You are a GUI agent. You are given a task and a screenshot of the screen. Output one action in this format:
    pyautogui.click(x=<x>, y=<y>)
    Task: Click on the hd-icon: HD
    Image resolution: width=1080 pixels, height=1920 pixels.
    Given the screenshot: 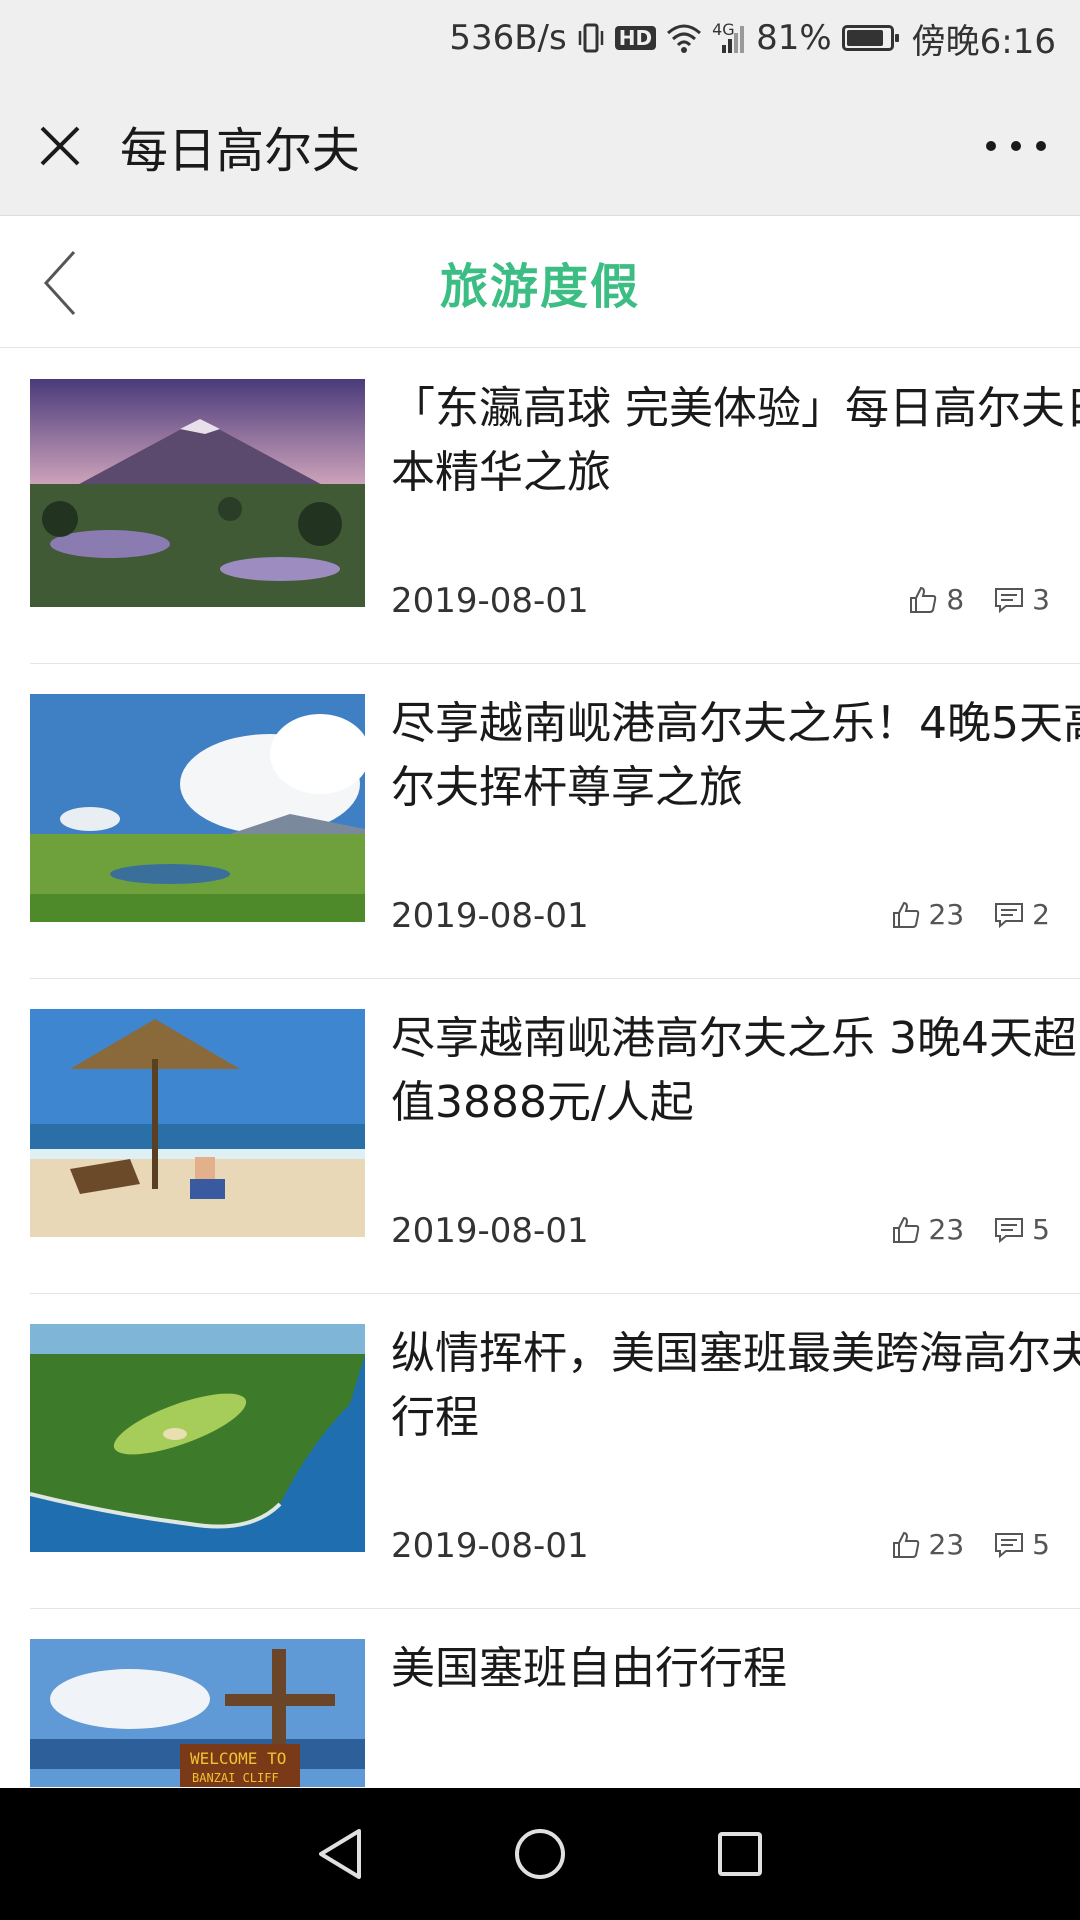 What is the action you would take?
    pyautogui.click(x=635, y=38)
    